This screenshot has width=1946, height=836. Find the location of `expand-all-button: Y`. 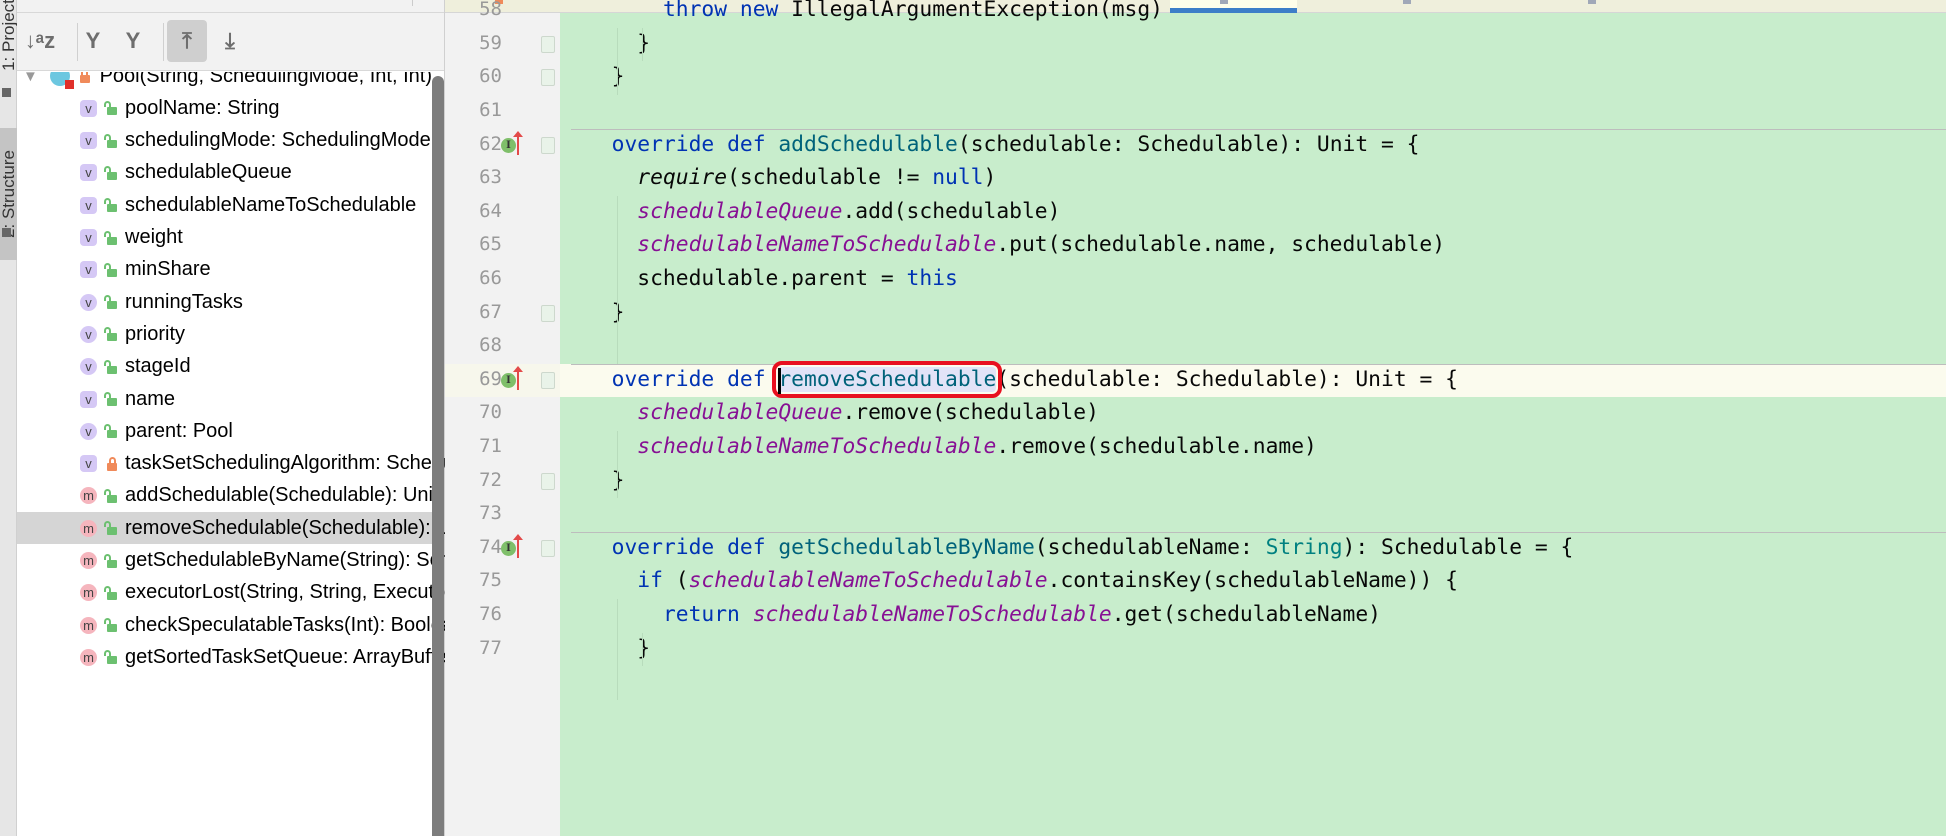

expand-all-button: Y is located at coordinates (93, 41).